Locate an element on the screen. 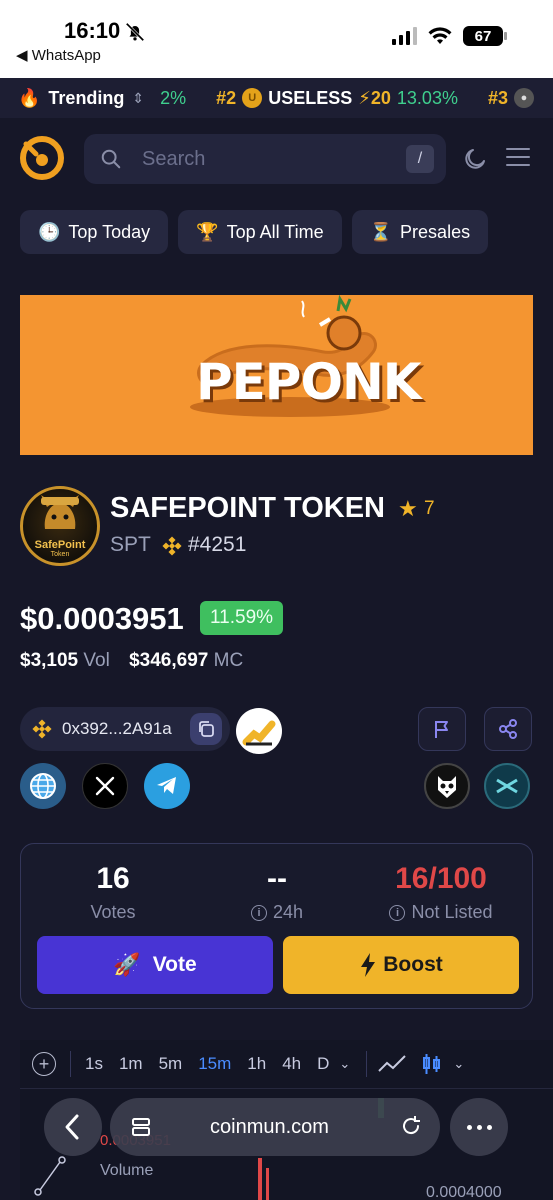 The height and width of the screenshot is (1200, 553). tab-label: Top All Time is located at coordinates (275, 231).